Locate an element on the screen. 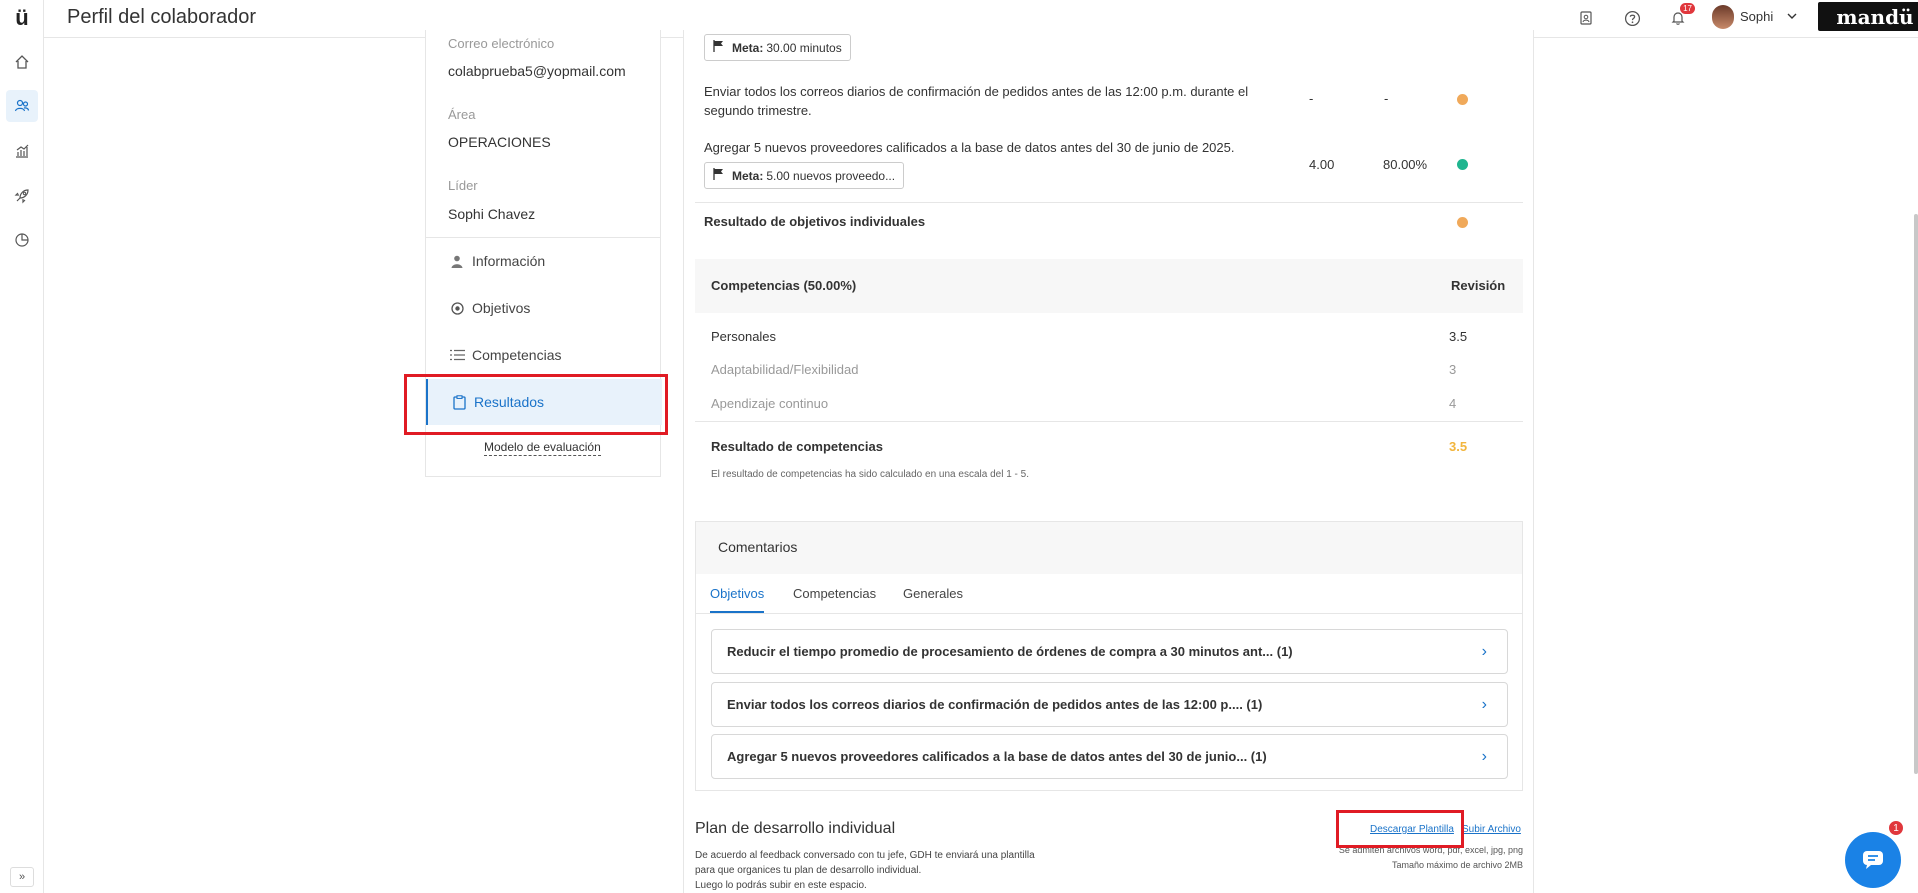 The image size is (1918, 893). goal-value: 4.00 is located at coordinates (1322, 164).